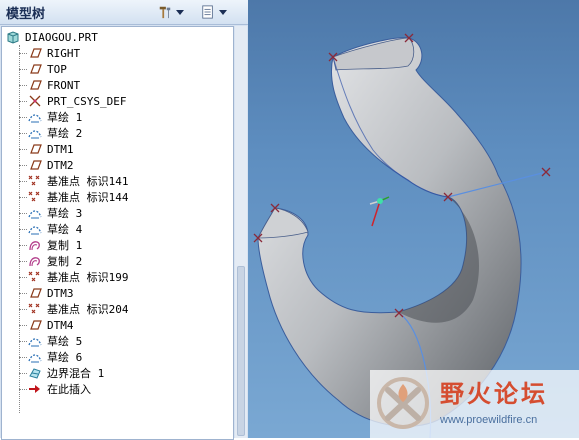 The image size is (579, 440). Describe the element at coordinates (241, 351) in the screenshot. I see `scrollbar-thumb` at that location.